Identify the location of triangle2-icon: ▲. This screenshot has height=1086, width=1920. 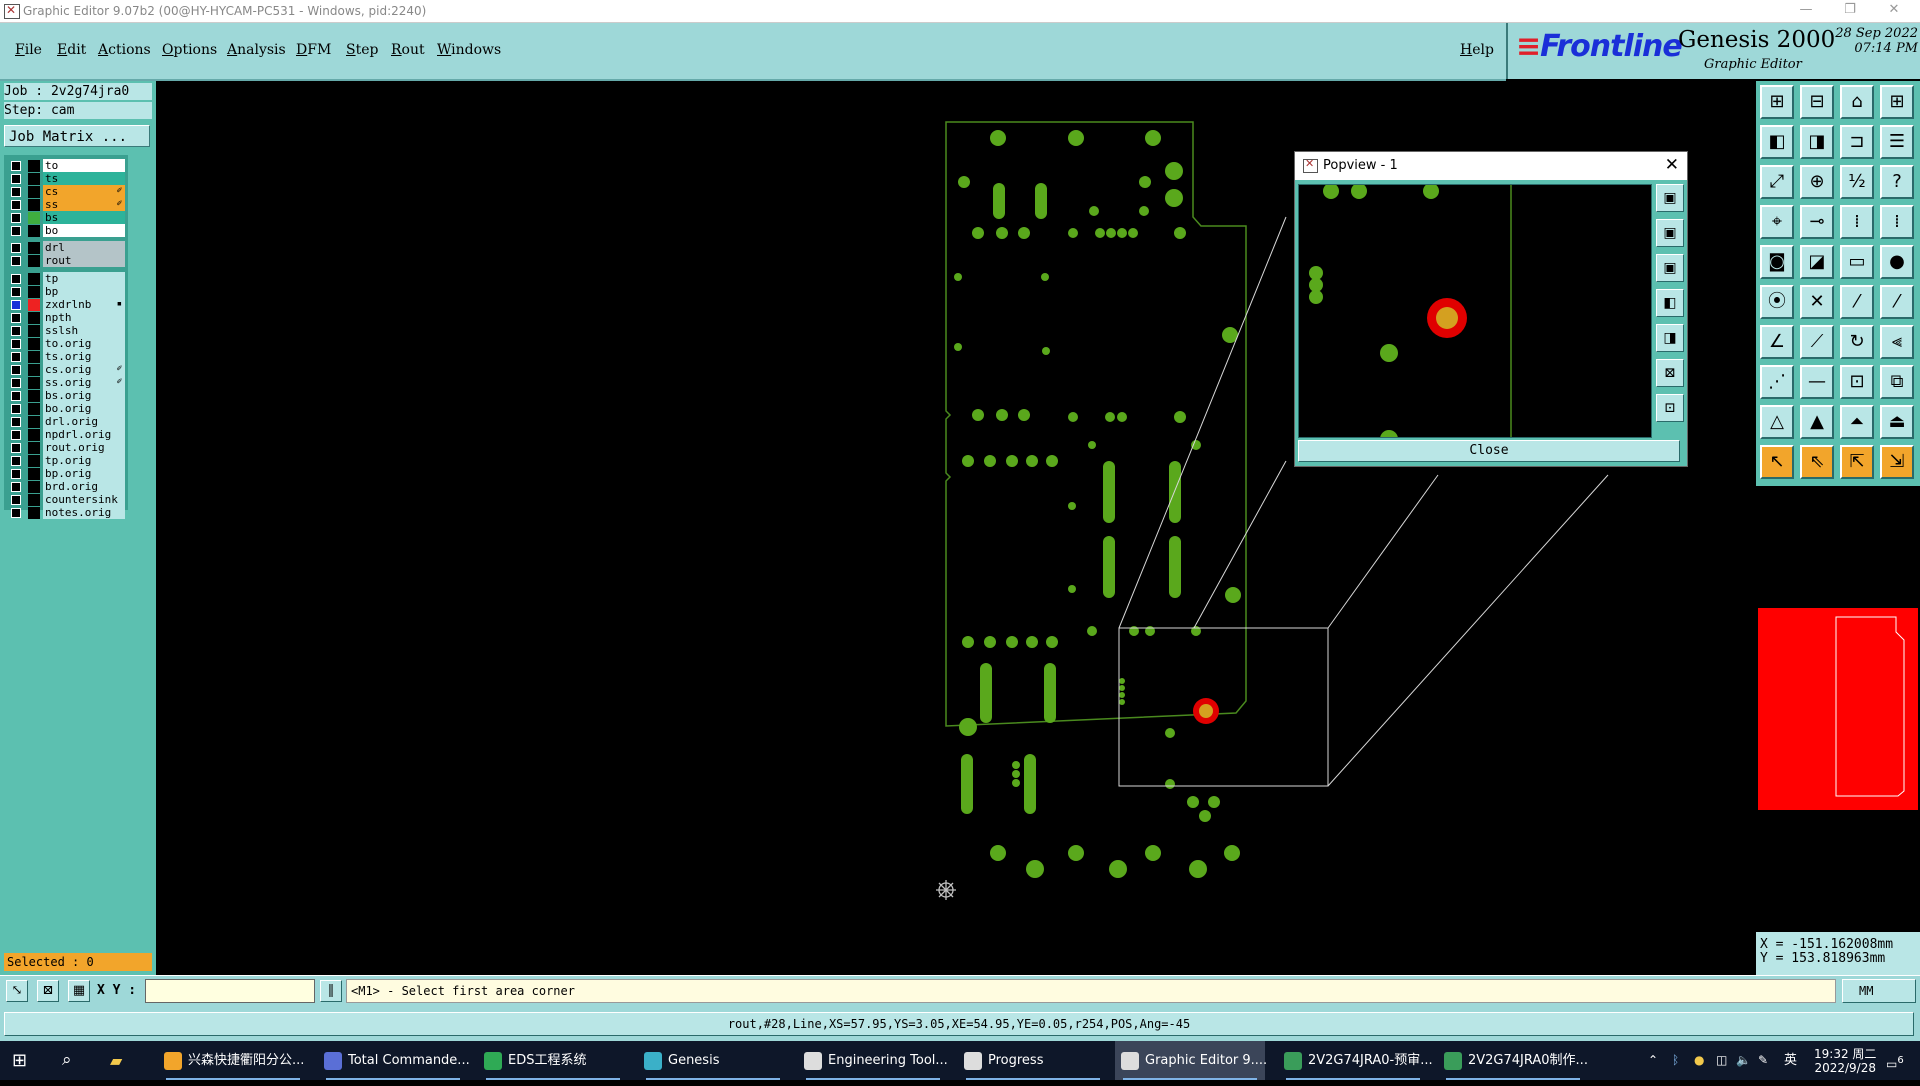
(1817, 422).